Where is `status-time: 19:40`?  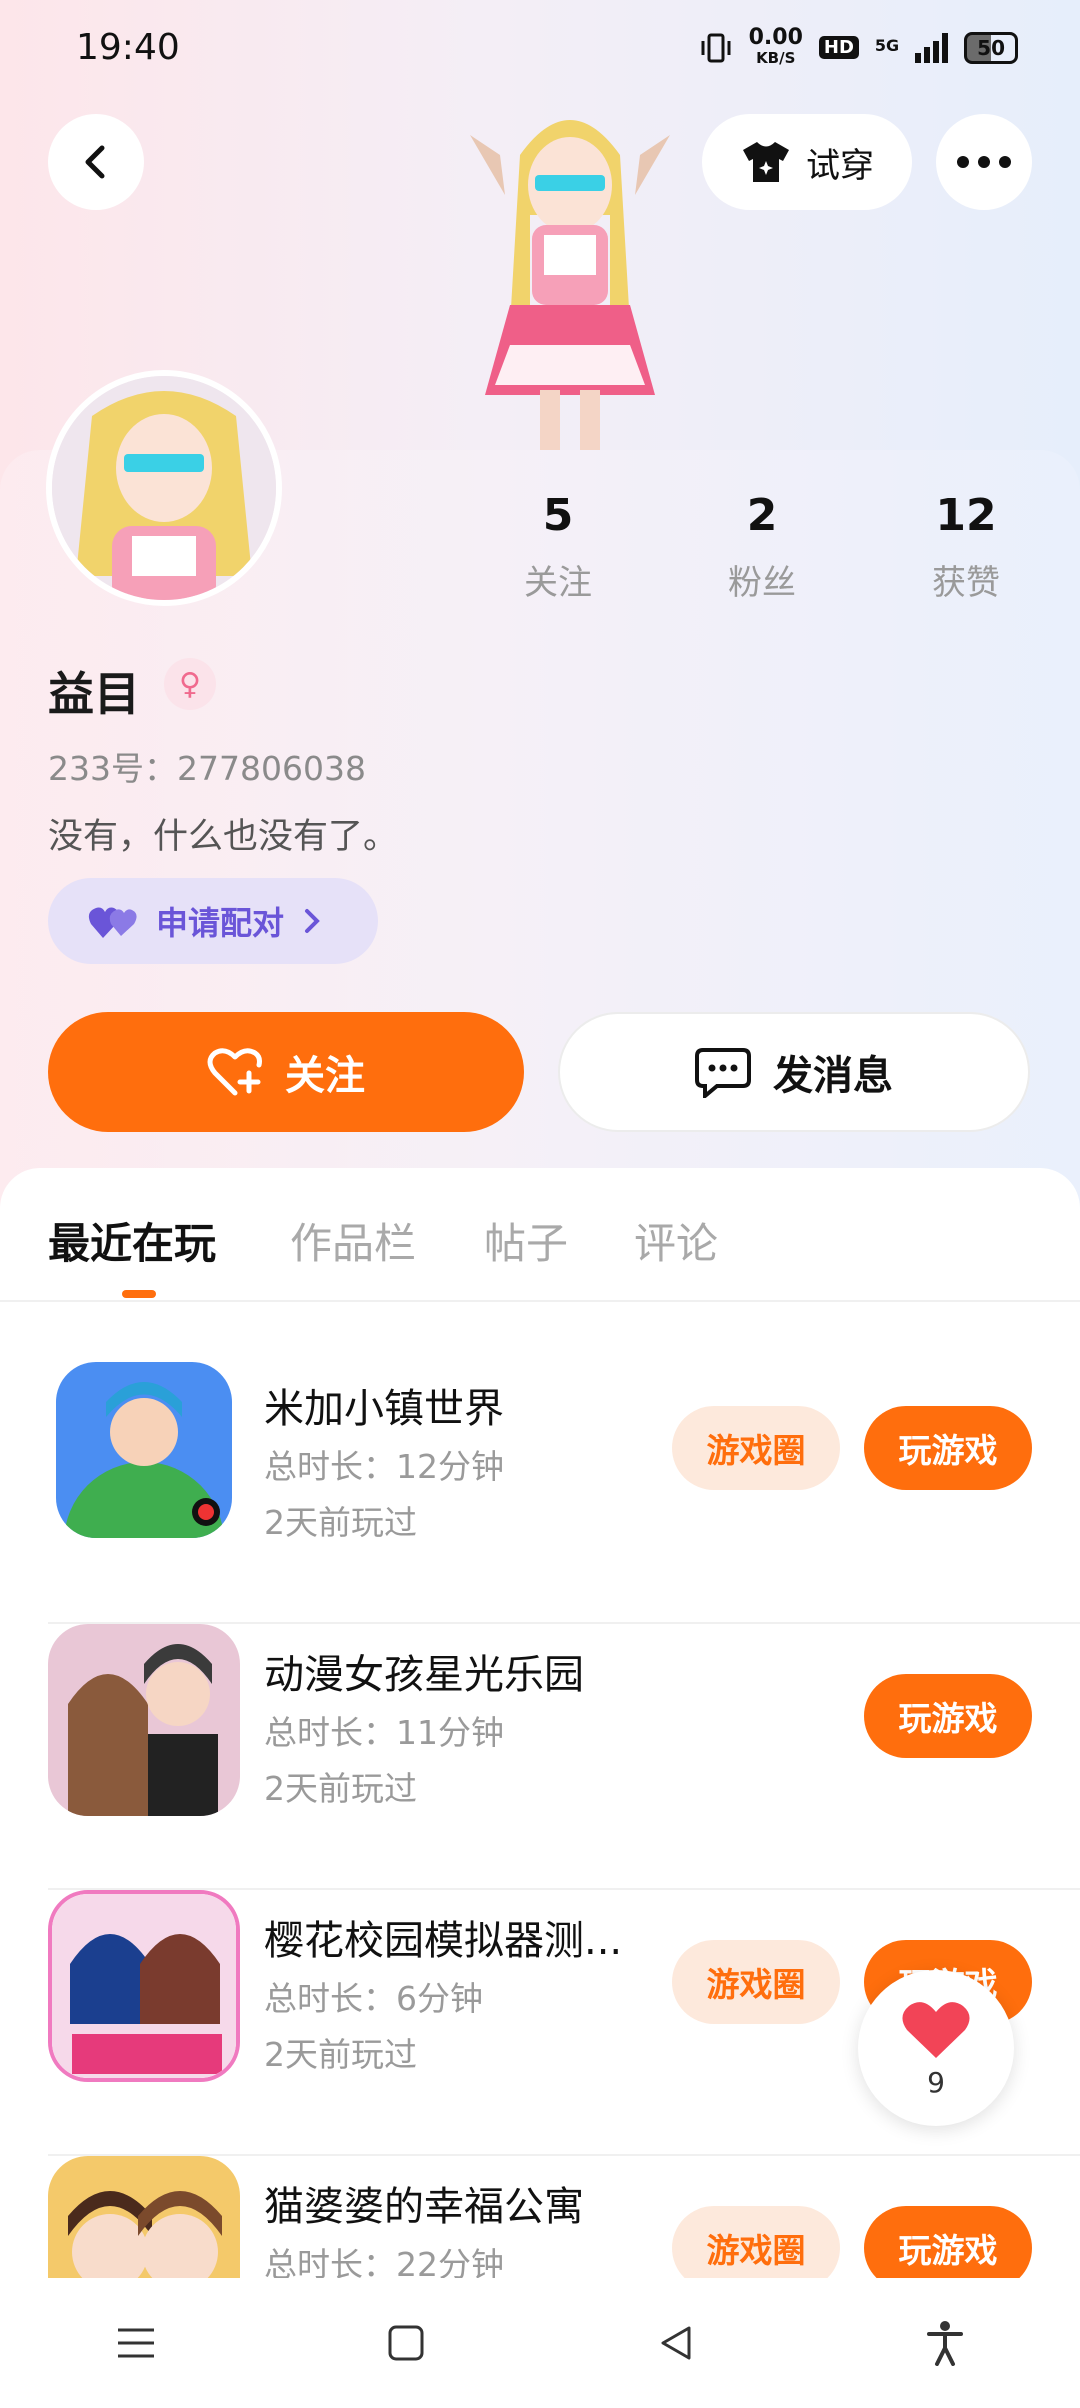 status-time: 19:40 is located at coordinates (128, 47).